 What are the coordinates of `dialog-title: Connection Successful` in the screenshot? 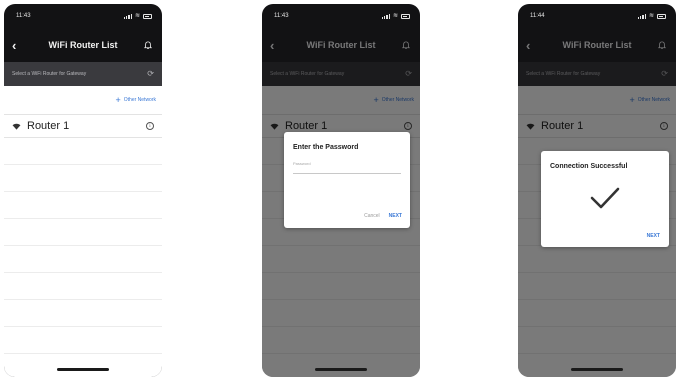 It's located at (589, 166).